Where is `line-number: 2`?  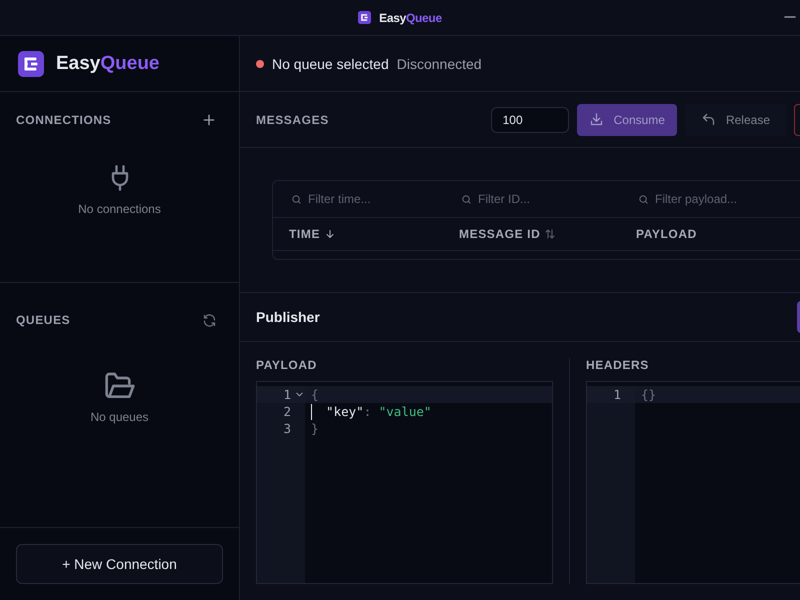
line-number: 2 is located at coordinates (287, 411).